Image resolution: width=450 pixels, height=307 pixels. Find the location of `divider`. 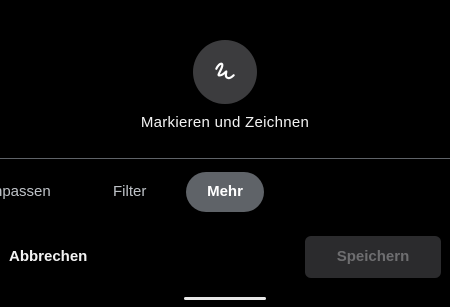

divider is located at coordinates (225, 158).